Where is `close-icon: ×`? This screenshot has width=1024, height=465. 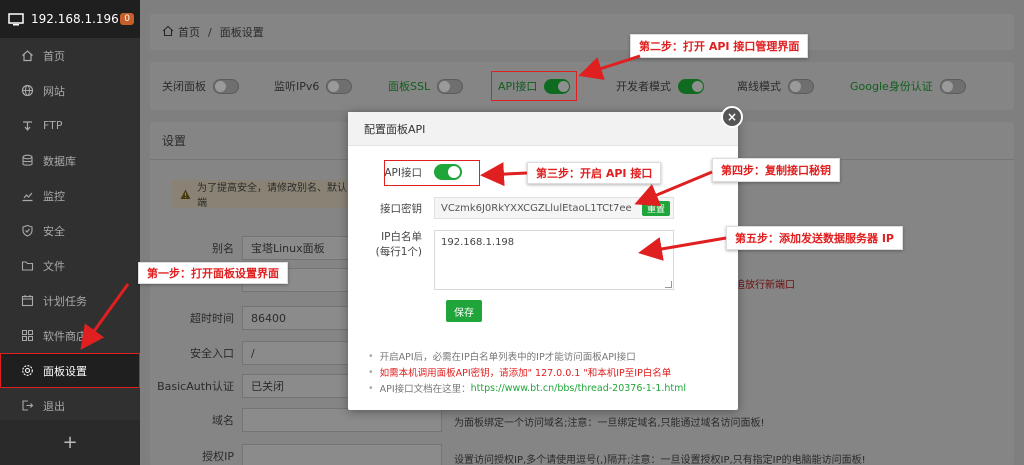
close-icon: × is located at coordinates (732, 117).